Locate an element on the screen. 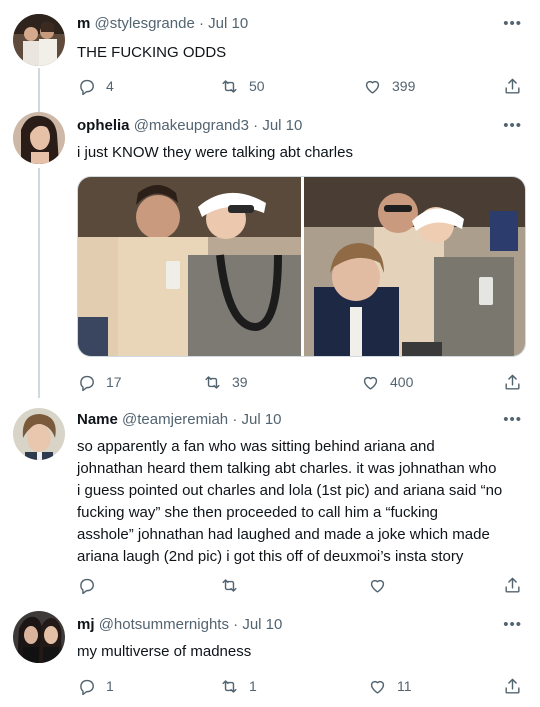  handle: @hotsummernights is located at coordinates (164, 624).